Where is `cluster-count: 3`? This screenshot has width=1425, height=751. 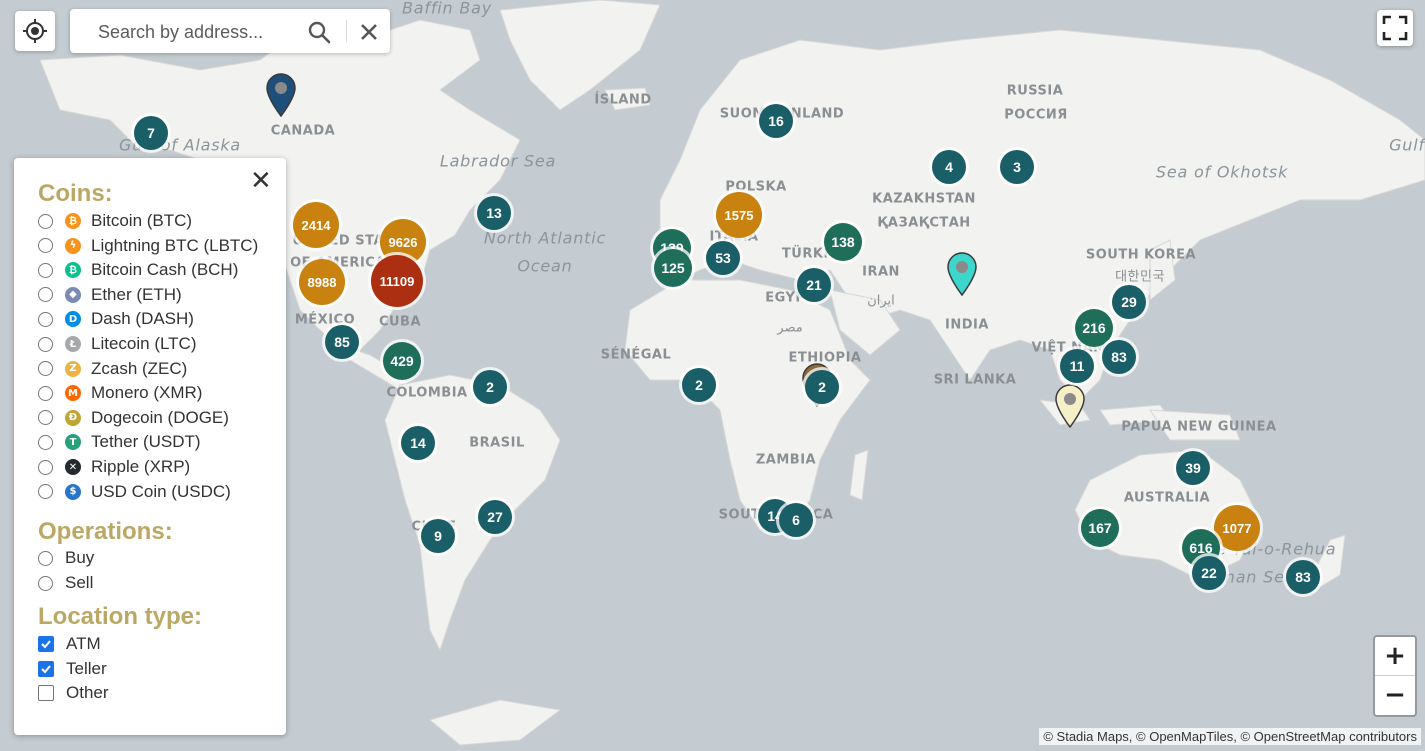
cluster-count: 3 is located at coordinates (1017, 167).